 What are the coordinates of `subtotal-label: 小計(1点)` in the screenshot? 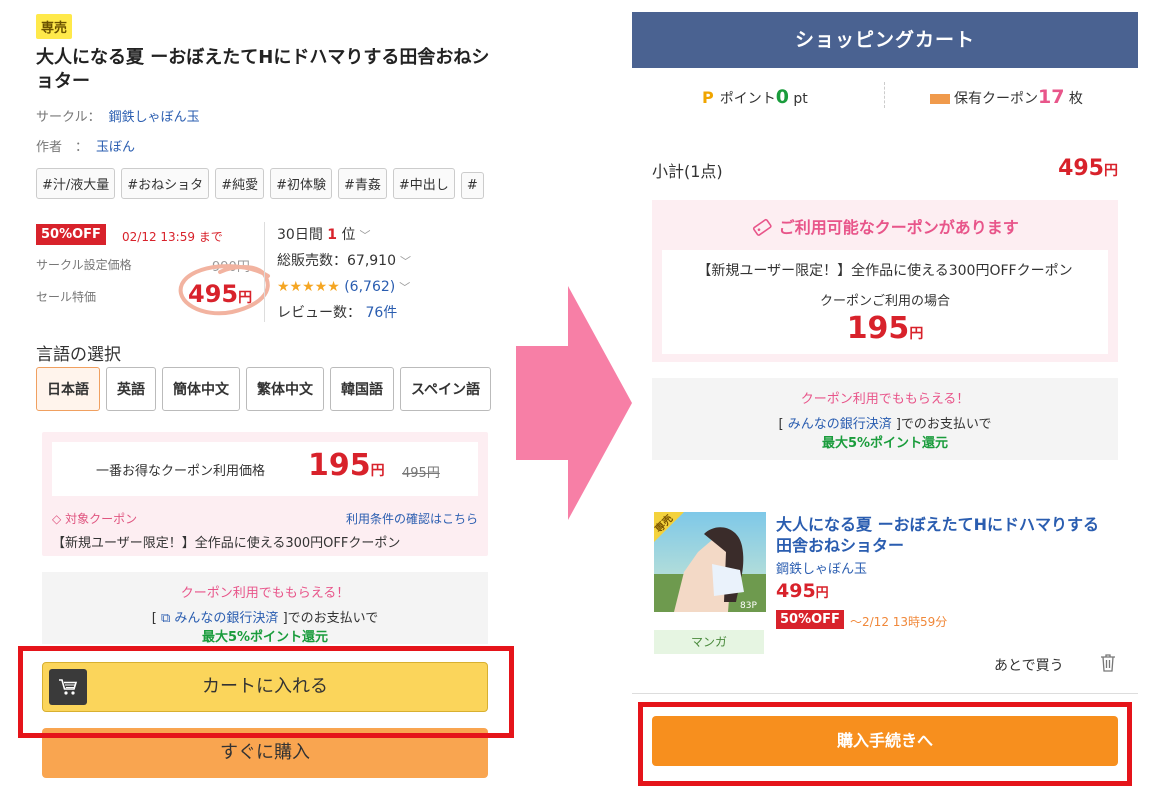 It's located at (687, 171).